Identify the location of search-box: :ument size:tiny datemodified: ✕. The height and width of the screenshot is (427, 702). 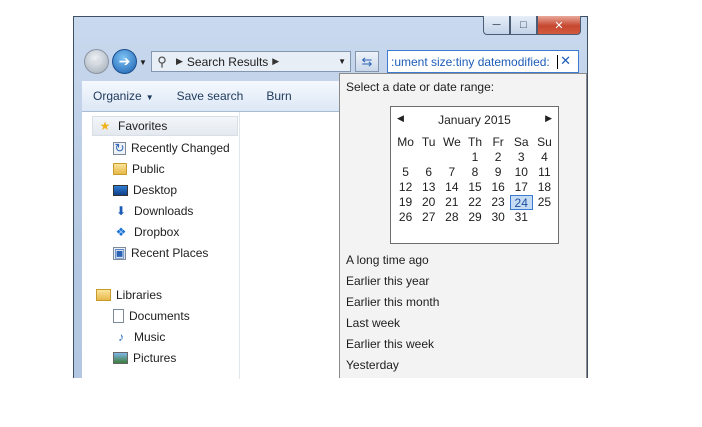
(483, 61).